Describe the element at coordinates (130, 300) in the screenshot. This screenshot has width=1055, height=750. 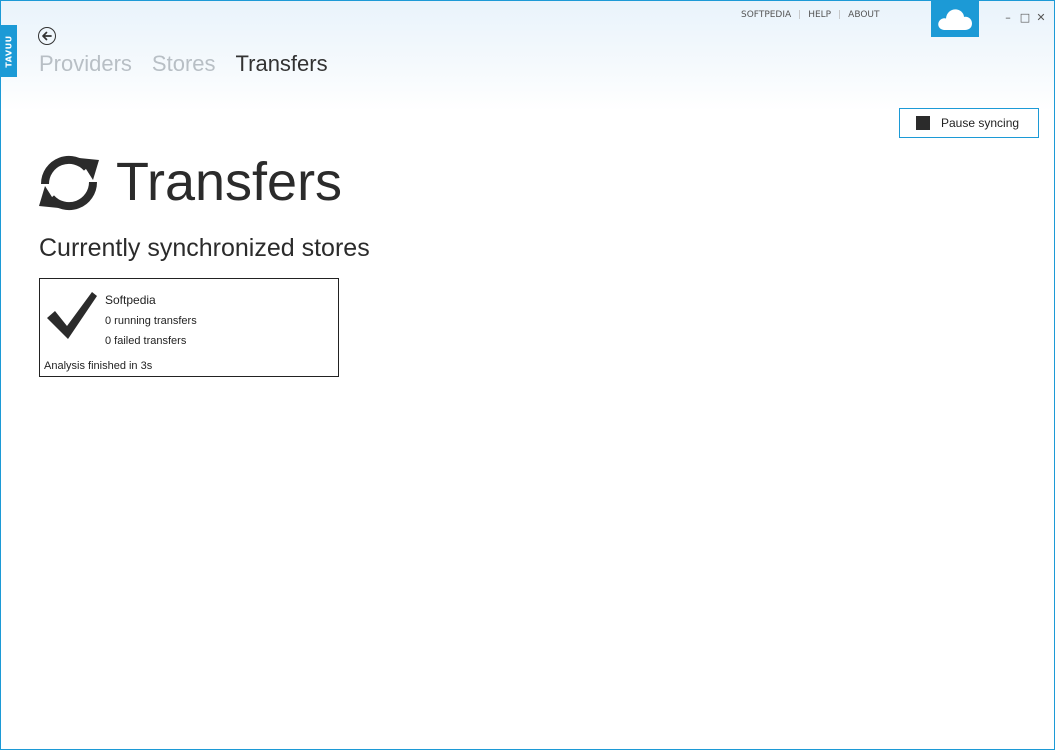
I see `store-name: Softpedia` at that location.